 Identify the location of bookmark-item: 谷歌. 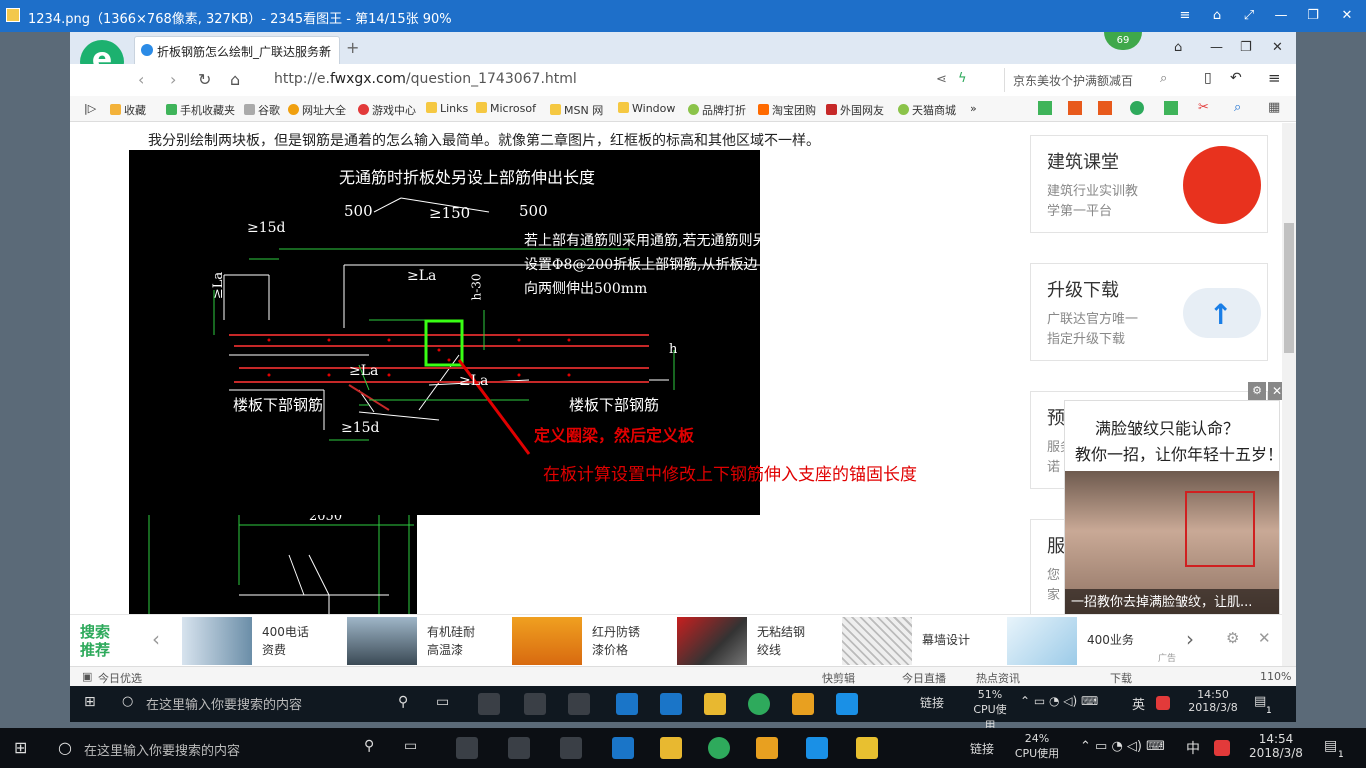
(262, 110).